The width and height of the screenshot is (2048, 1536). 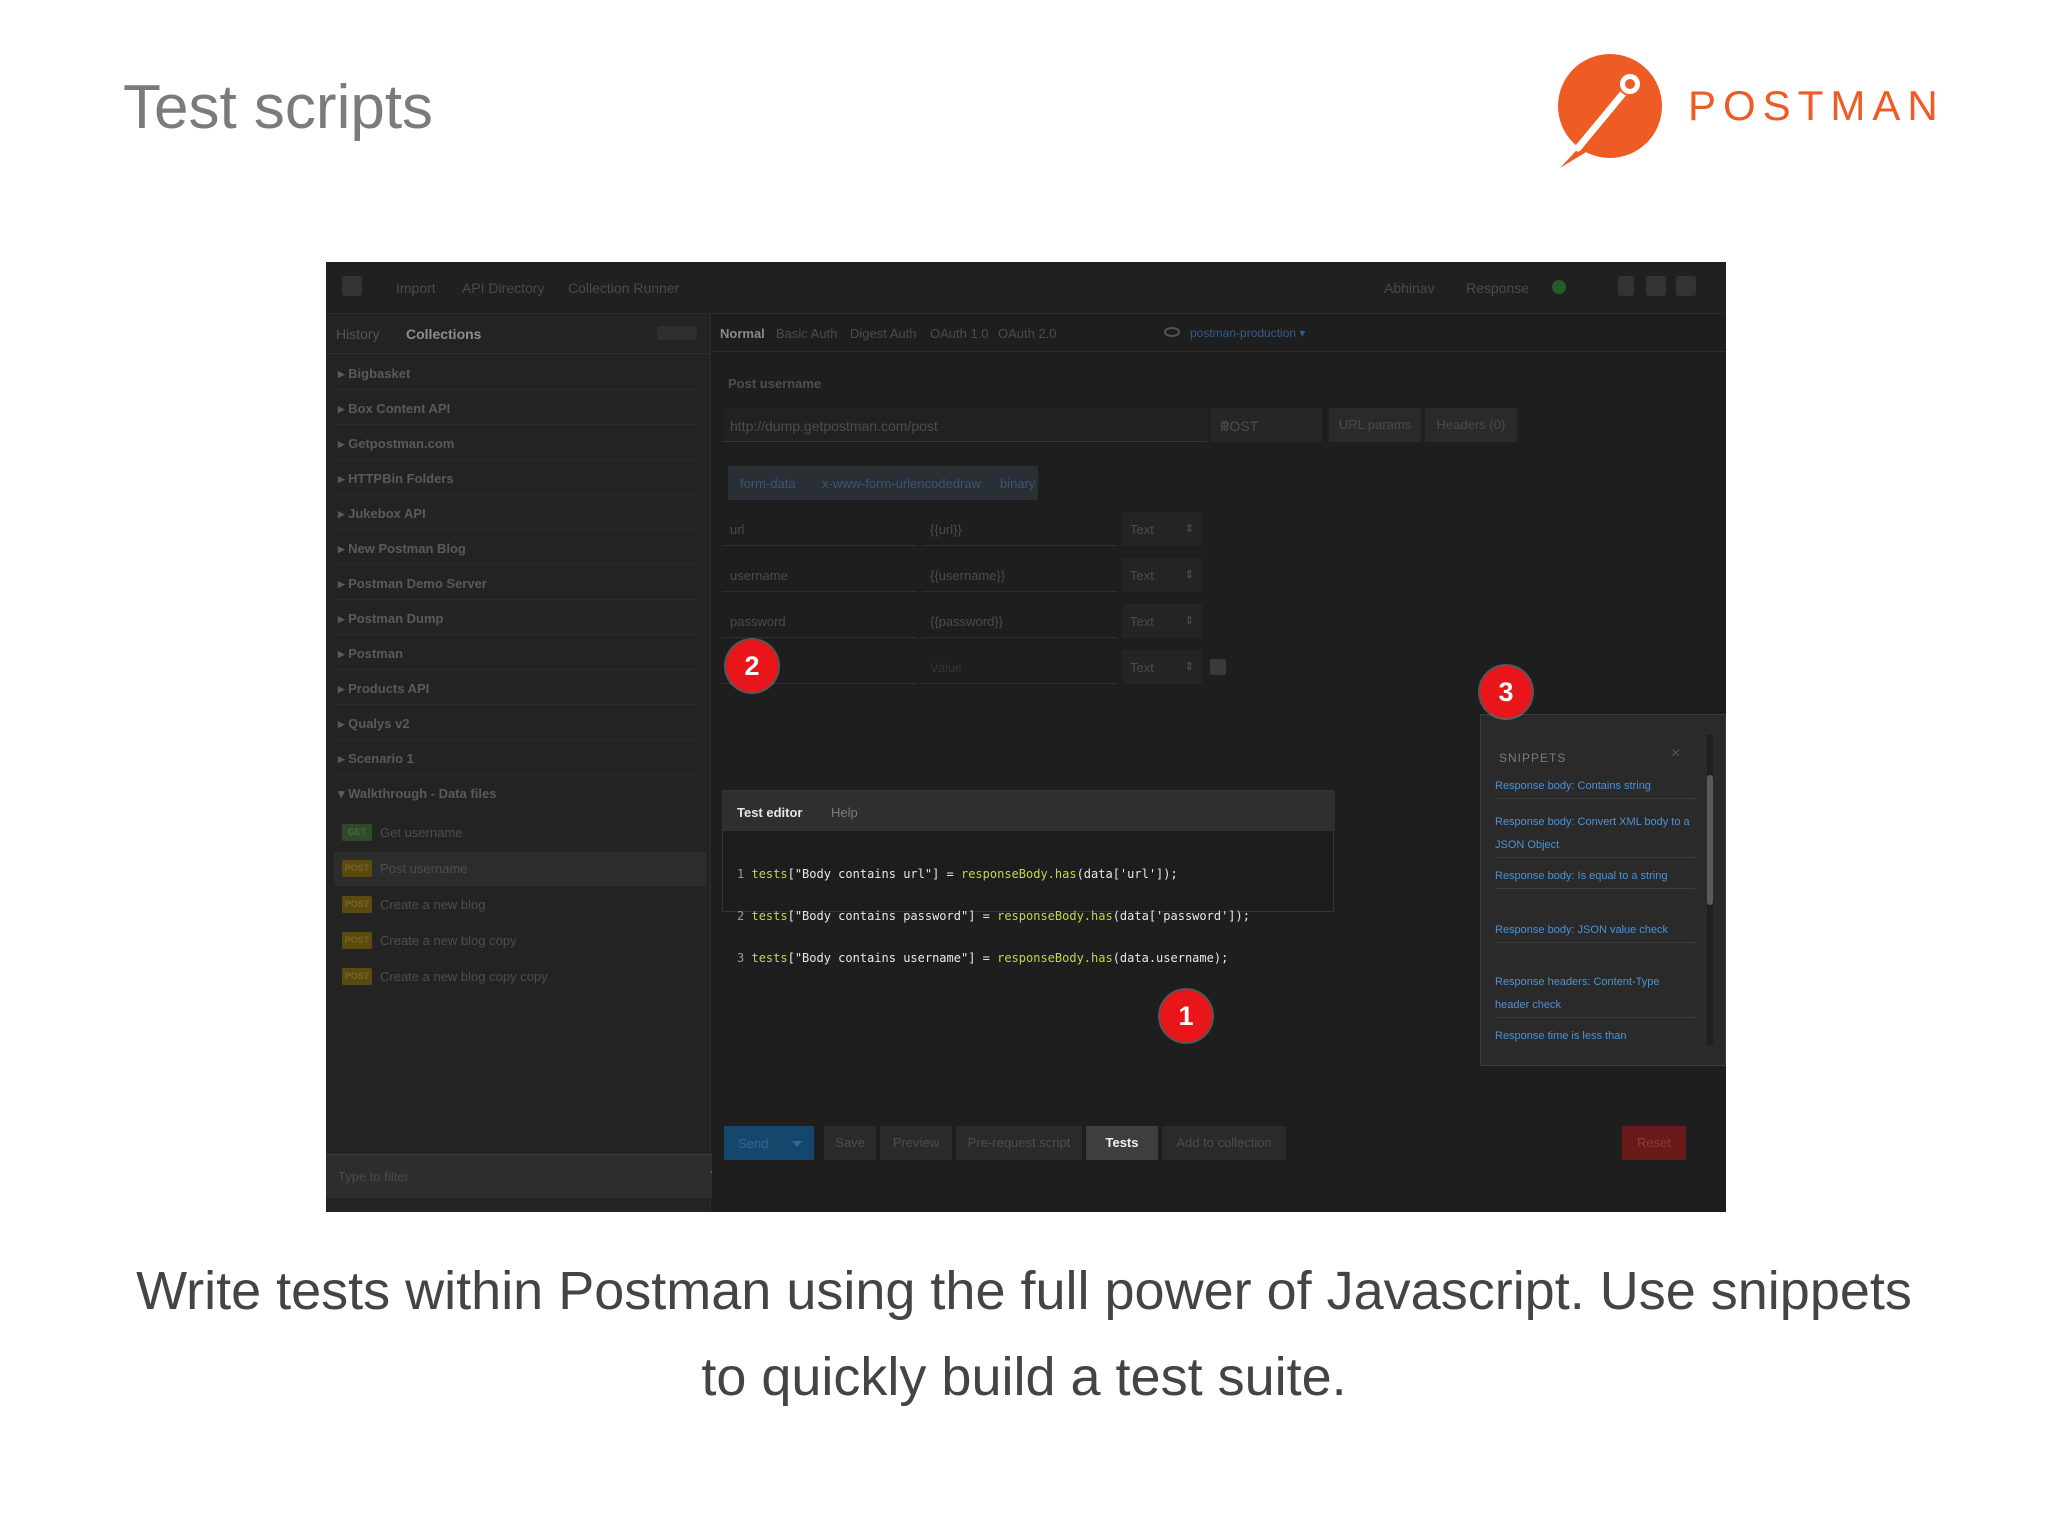 What do you see at coordinates (1019, 1143) in the screenshot?
I see `prerequest-script-button: Pre-request script` at bounding box center [1019, 1143].